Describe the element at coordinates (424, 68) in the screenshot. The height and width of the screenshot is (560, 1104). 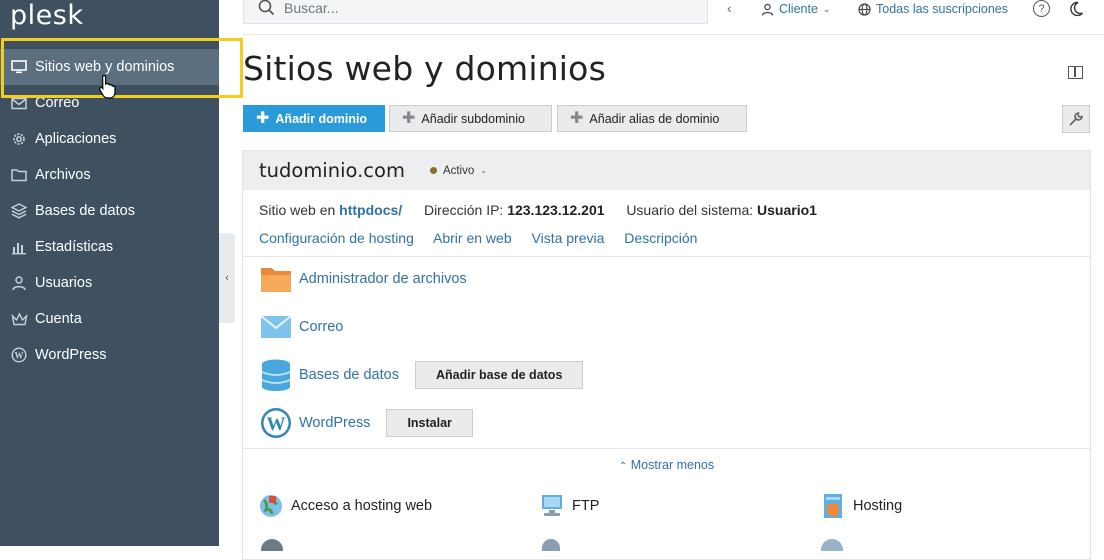
I see `page-title: Sitios web y dominios` at that location.